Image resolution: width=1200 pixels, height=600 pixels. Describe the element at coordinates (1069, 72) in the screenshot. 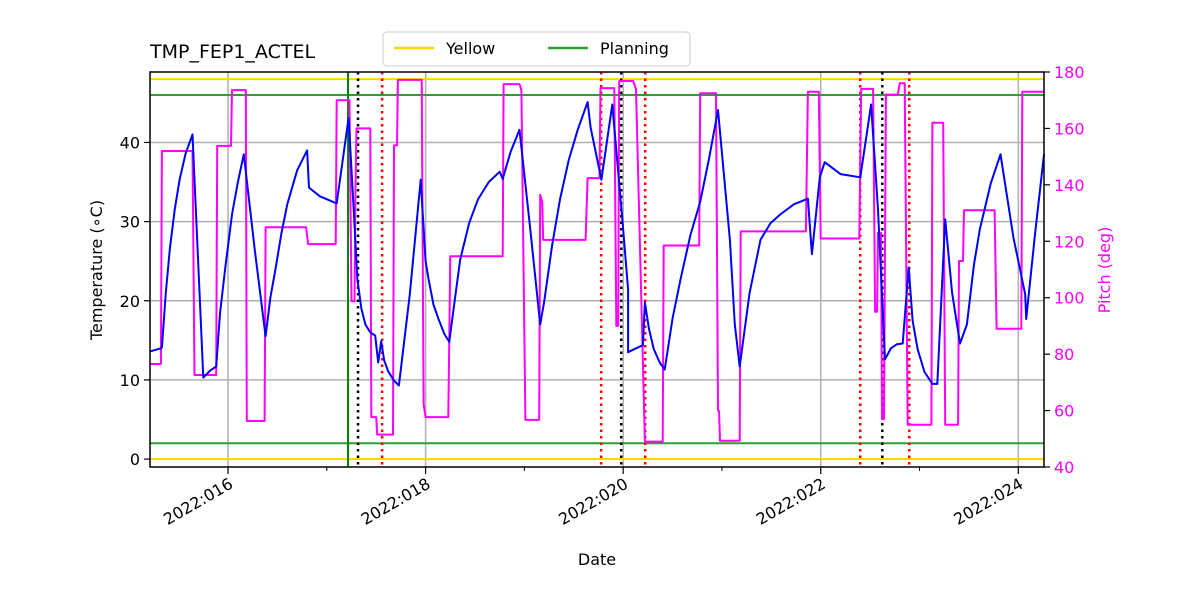

I see `y2-tick-label: 180` at that location.